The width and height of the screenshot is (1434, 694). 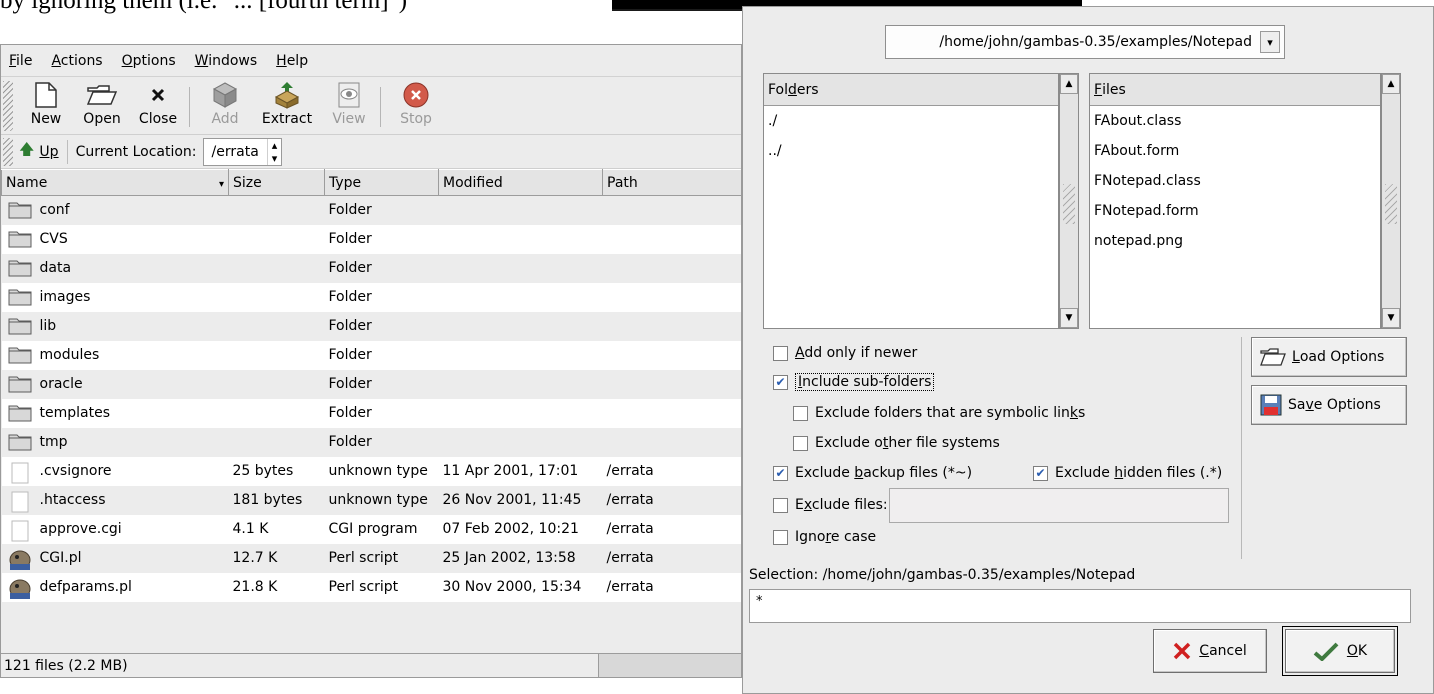 I want to click on opt-pre: Exclude folders that are symbolic lin, so click(x=942, y=413).